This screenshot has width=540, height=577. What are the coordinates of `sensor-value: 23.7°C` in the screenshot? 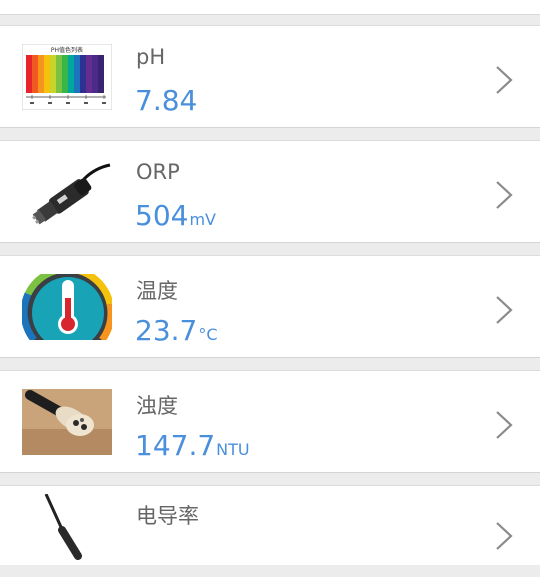 It's located at (176, 330).